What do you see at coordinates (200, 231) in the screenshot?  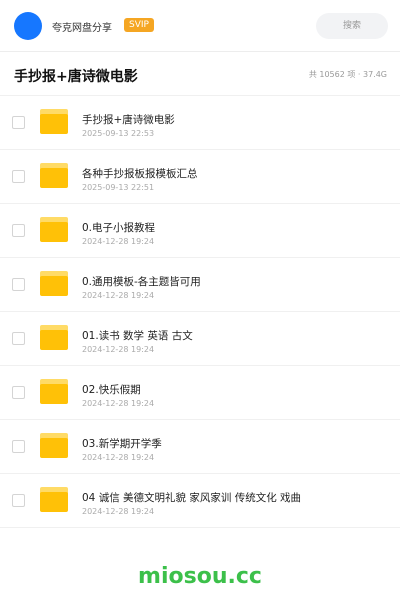 I see `list-item: 0.电子小报教程 2024-12-28 19:24` at bounding box center [200, 231].